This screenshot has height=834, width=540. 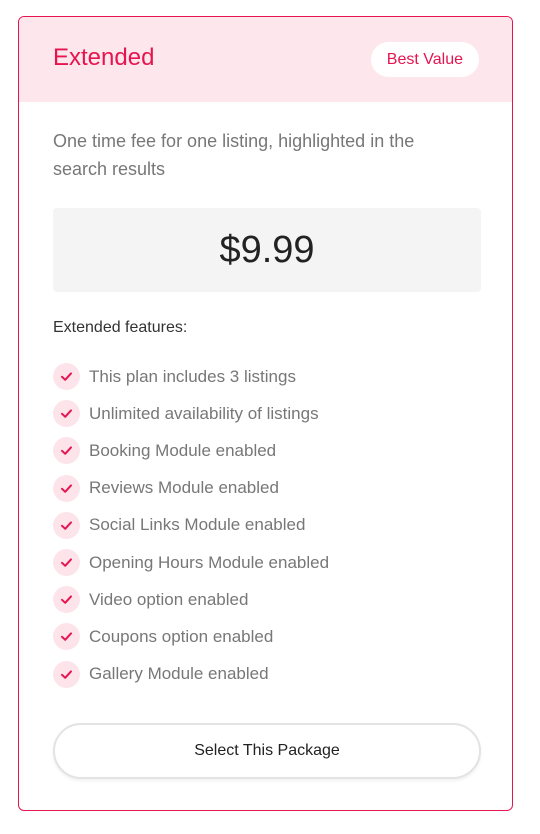 I want to click on feature-item: This plan includes 3 listings, so click(x=191, y=376).